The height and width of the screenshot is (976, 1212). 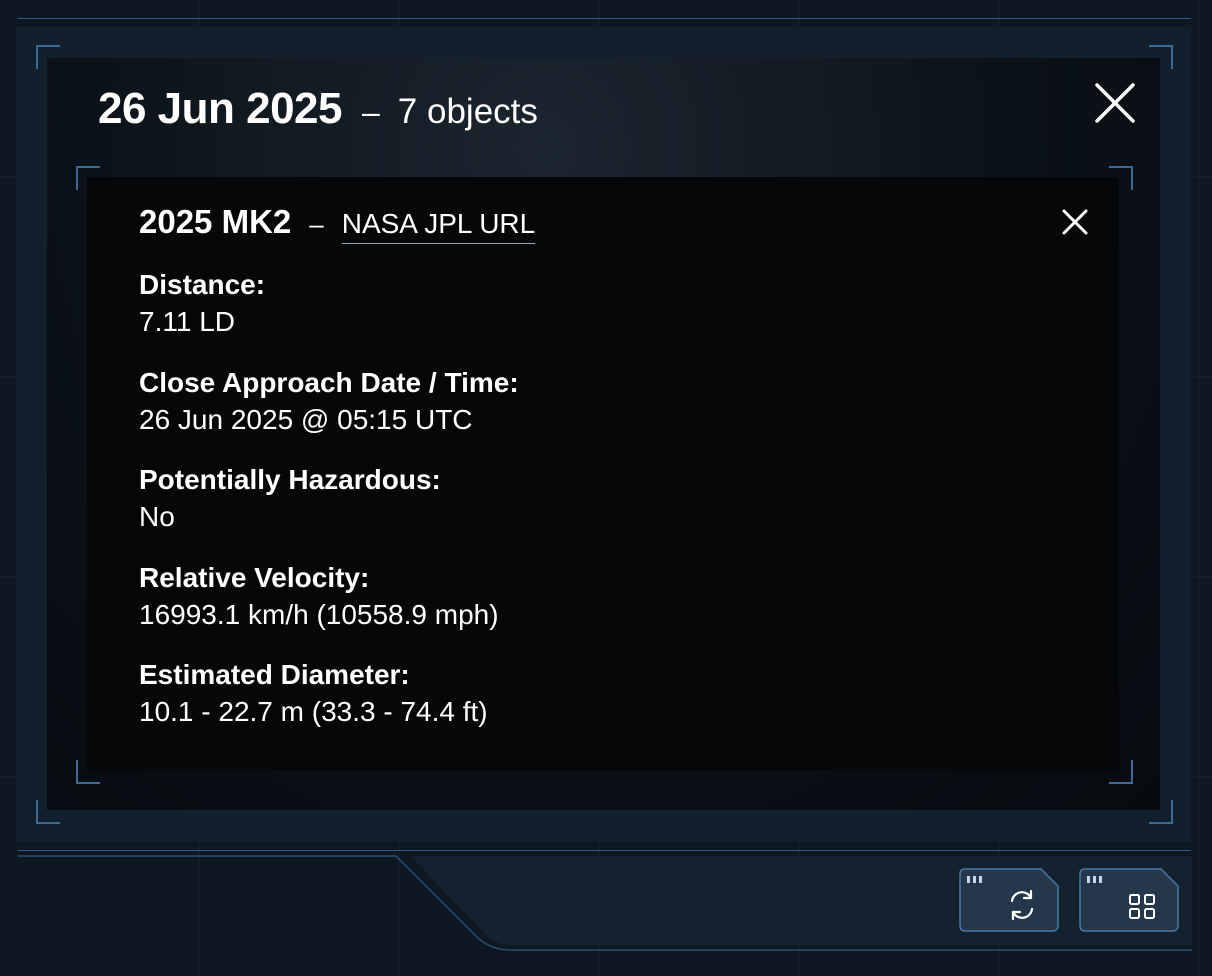 What do you see at coordinates (290, 479) in the screenshot?
I see `field-label: Potentially Hazardous:` at bounding box center [290, 479].